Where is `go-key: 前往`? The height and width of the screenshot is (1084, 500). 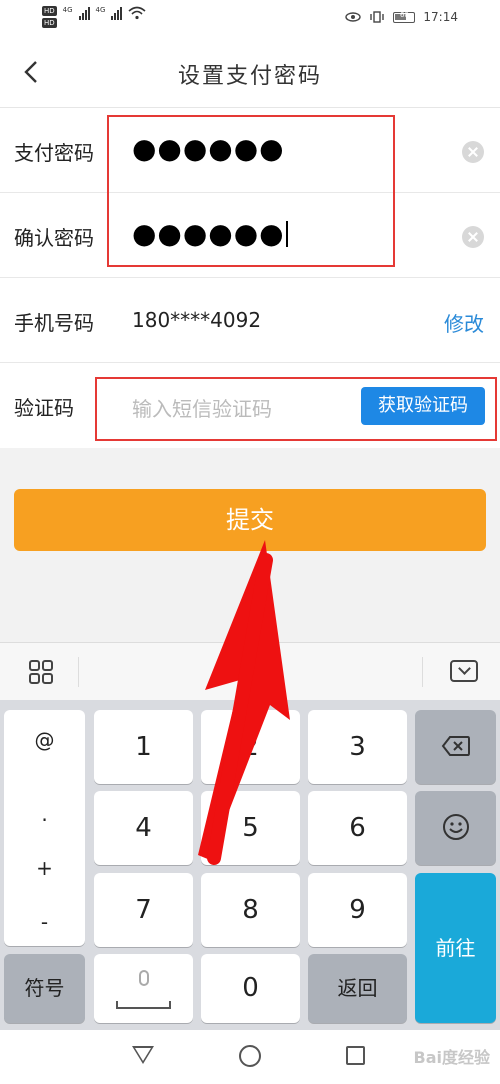 go-key: 前往 is located at coordinates (455, 948).